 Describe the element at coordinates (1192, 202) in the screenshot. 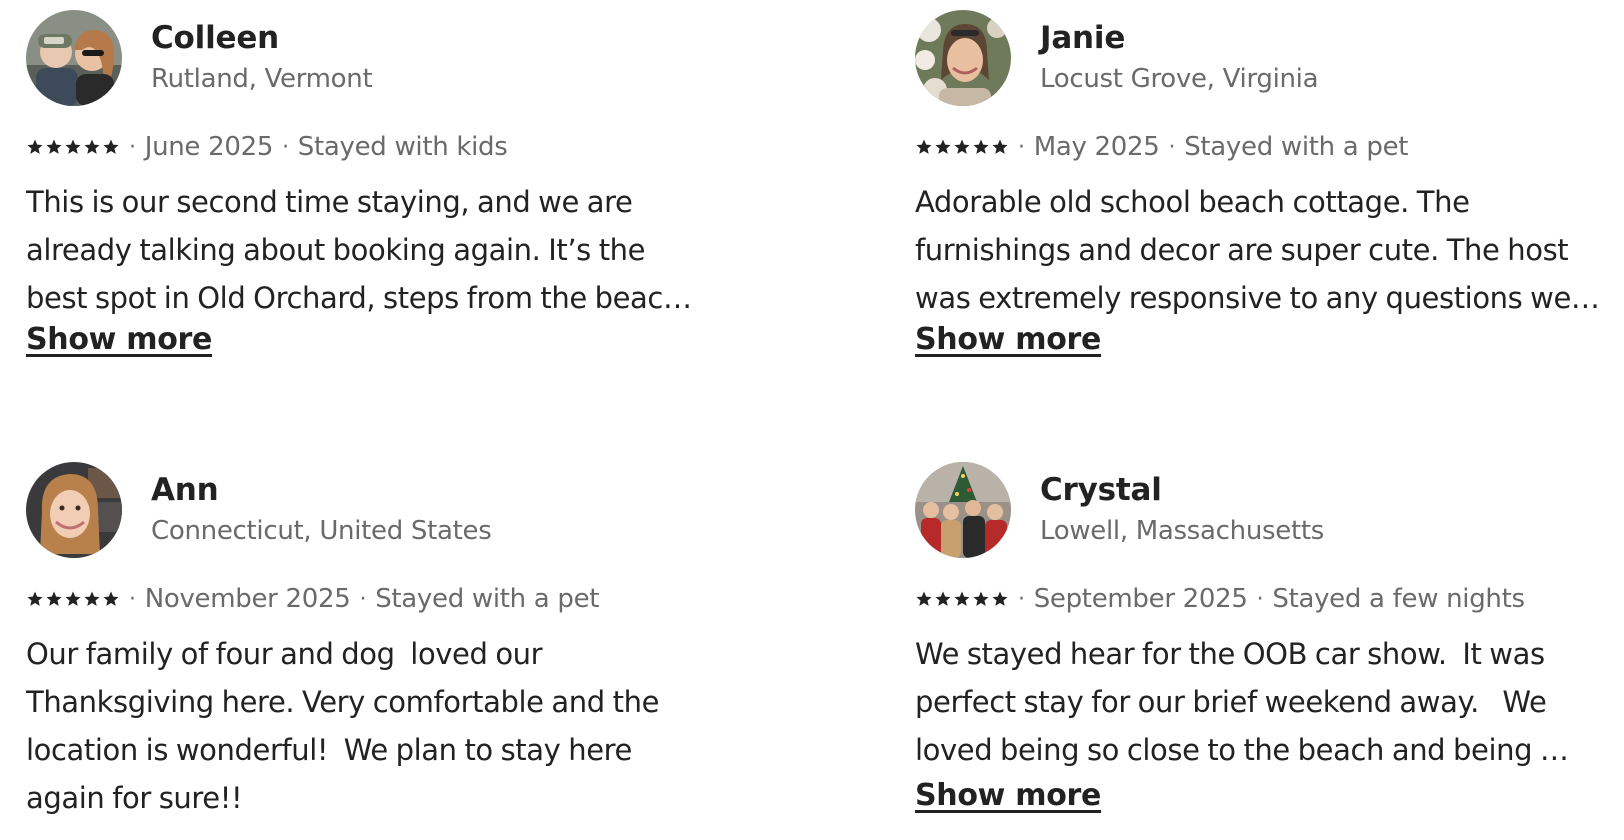

I see `review-text-line: Adorable old school beach cottage. The` at that location.